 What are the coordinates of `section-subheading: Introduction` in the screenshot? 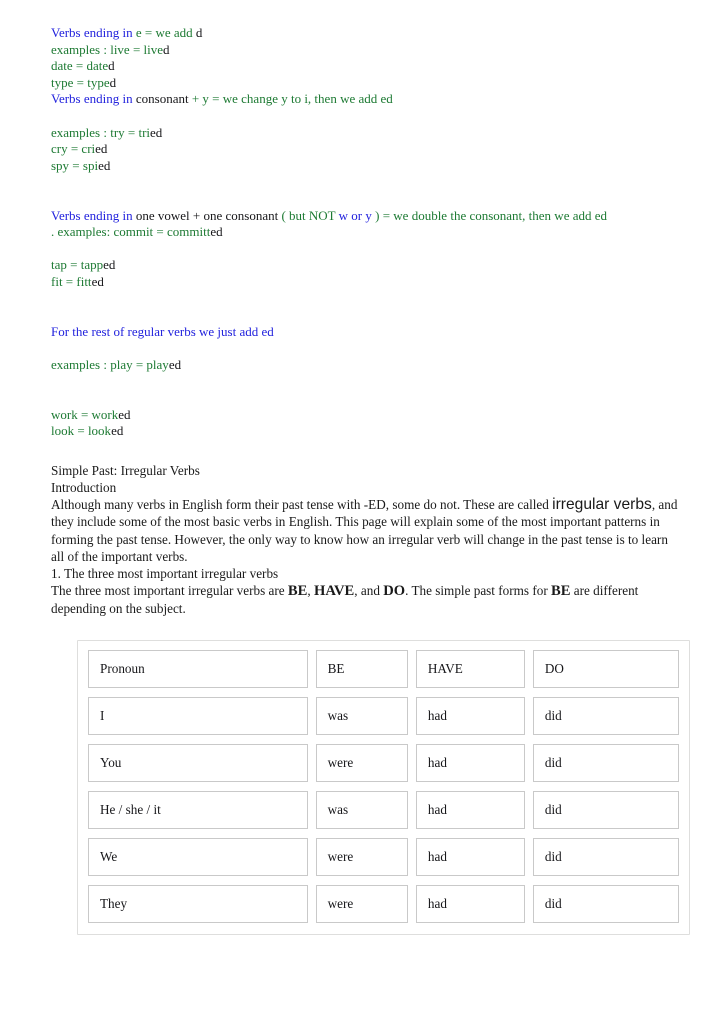 It's located at (84, 488).